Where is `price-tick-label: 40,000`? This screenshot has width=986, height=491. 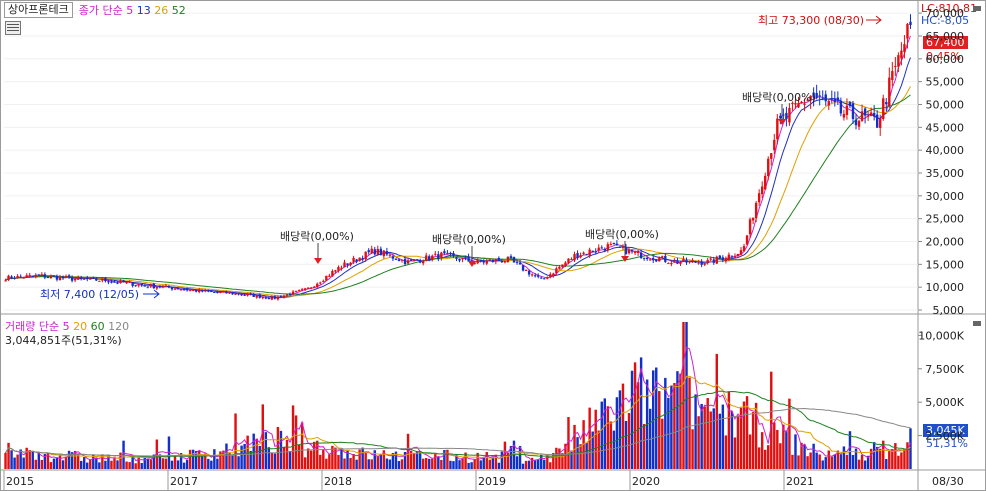 price-tick-label: 40,000 is located at coordinates (945, 150).